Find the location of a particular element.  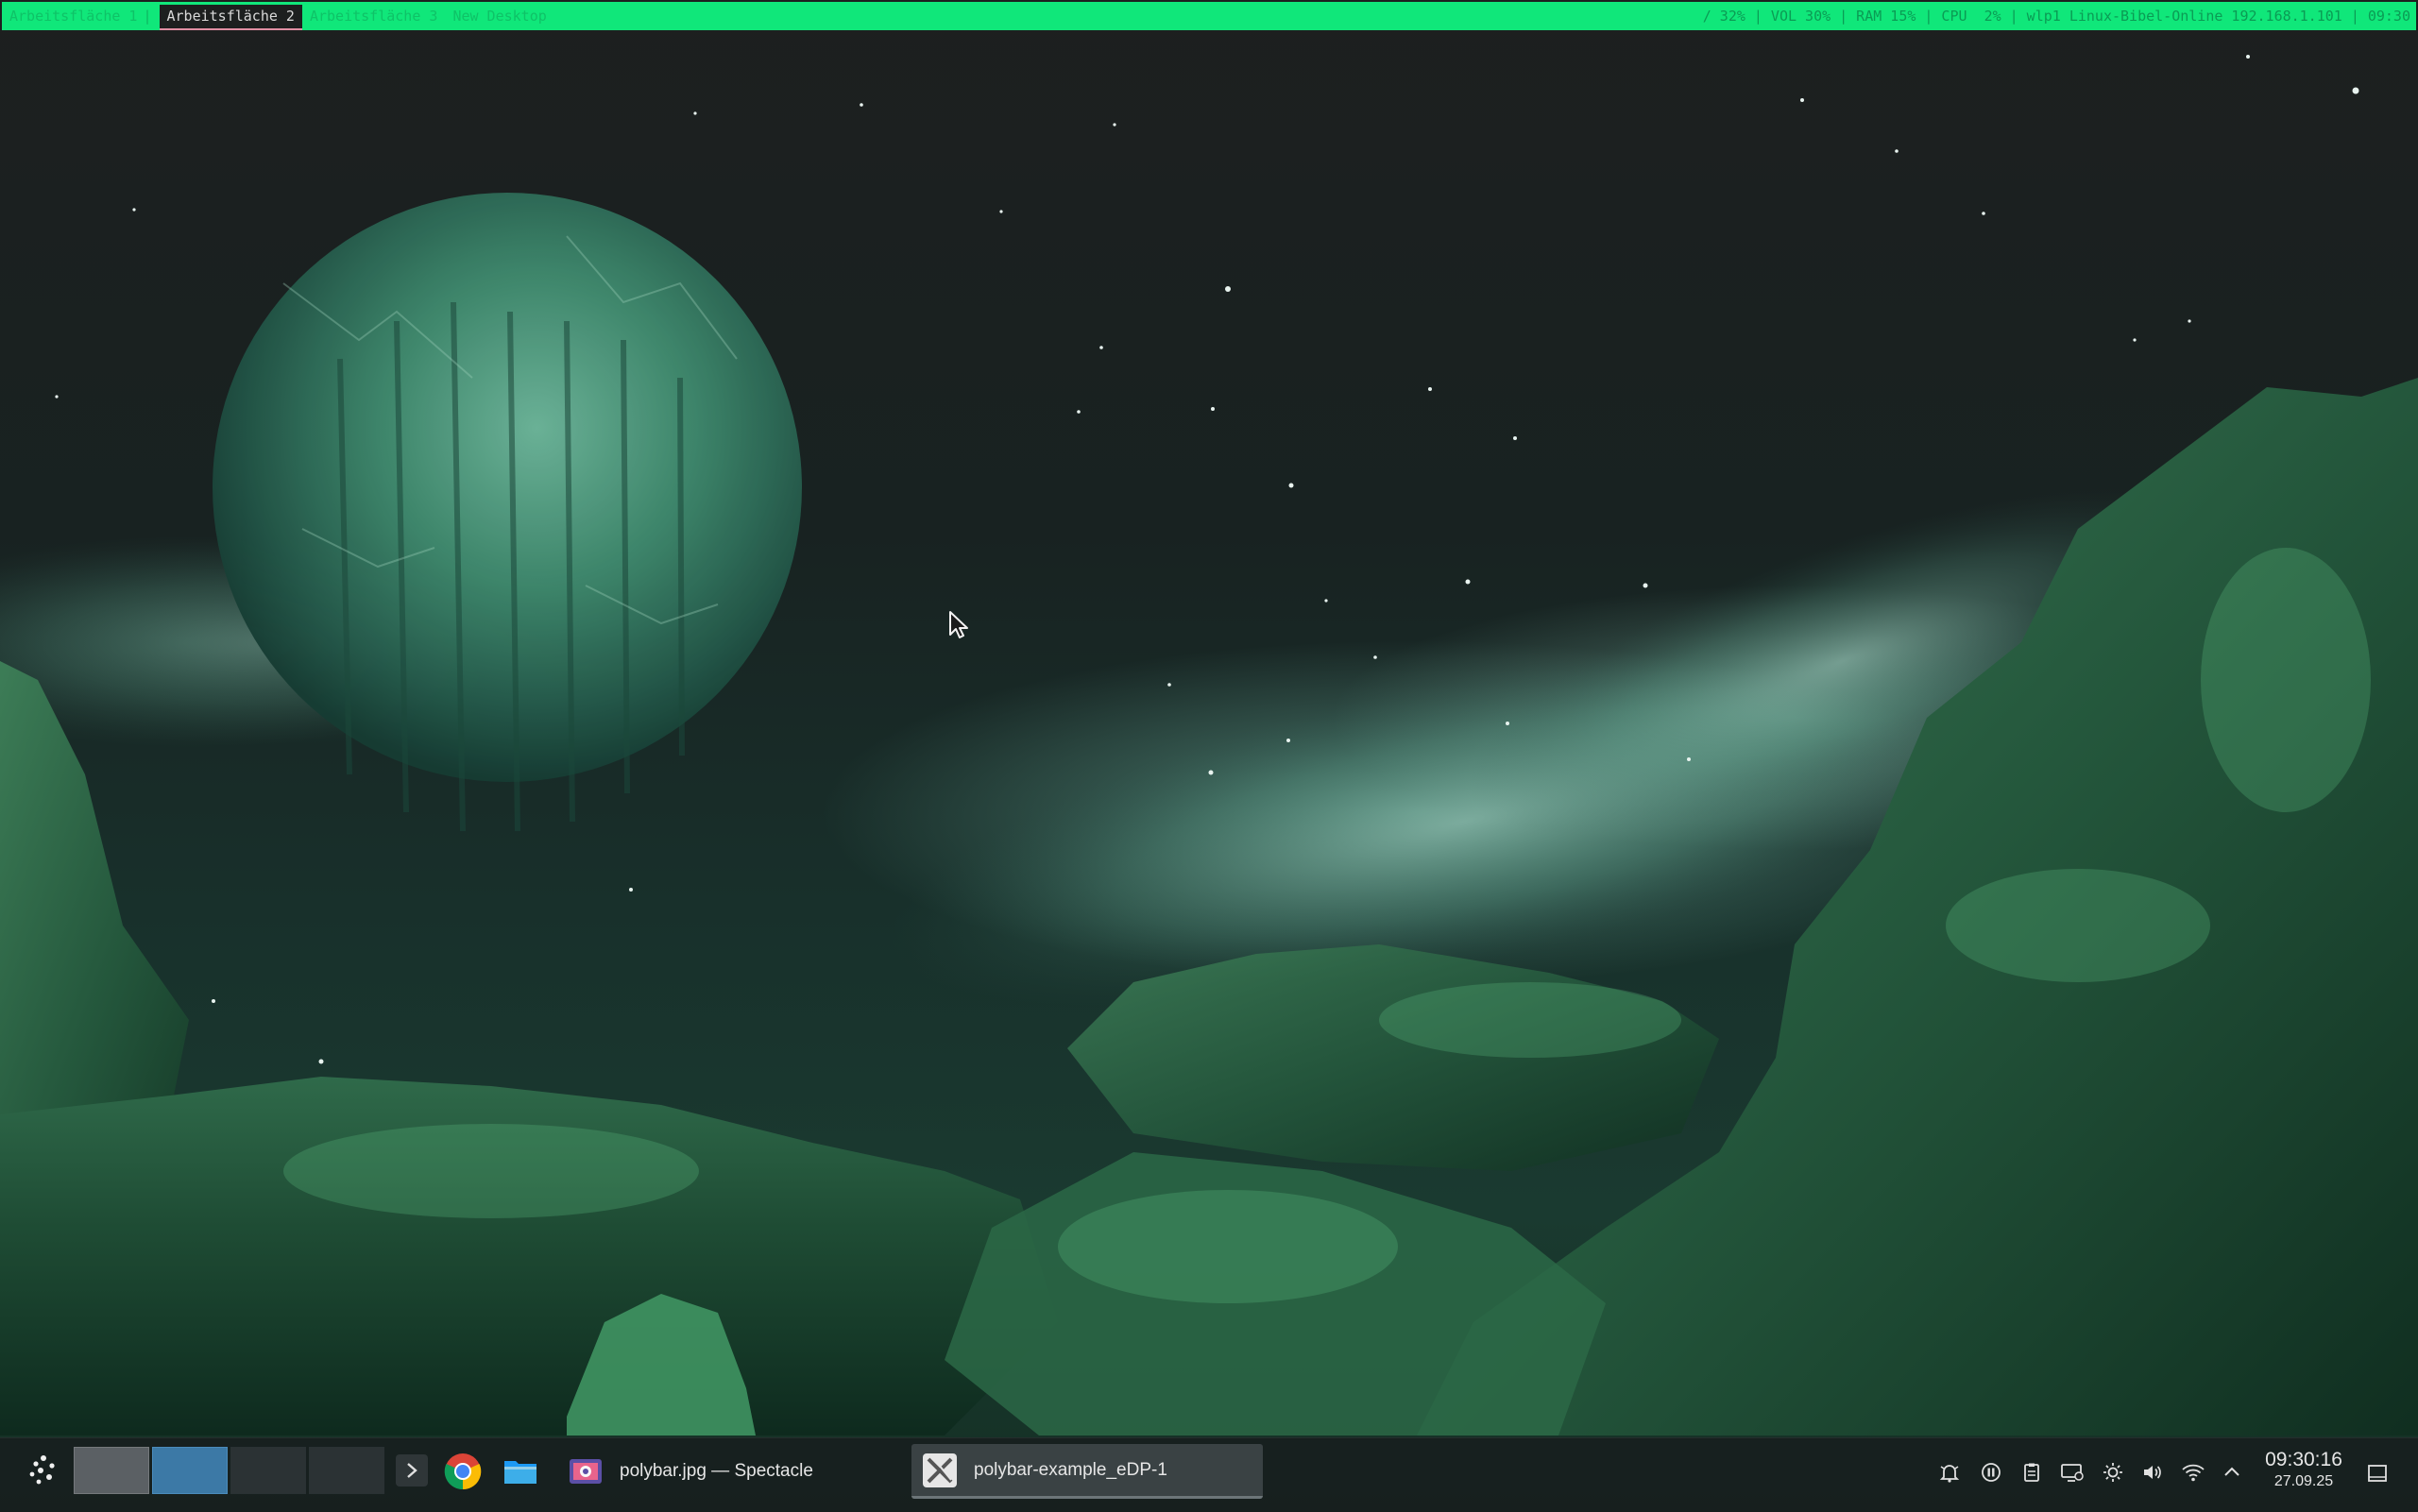

chrome-icon is located at coordinates (463, 1471).